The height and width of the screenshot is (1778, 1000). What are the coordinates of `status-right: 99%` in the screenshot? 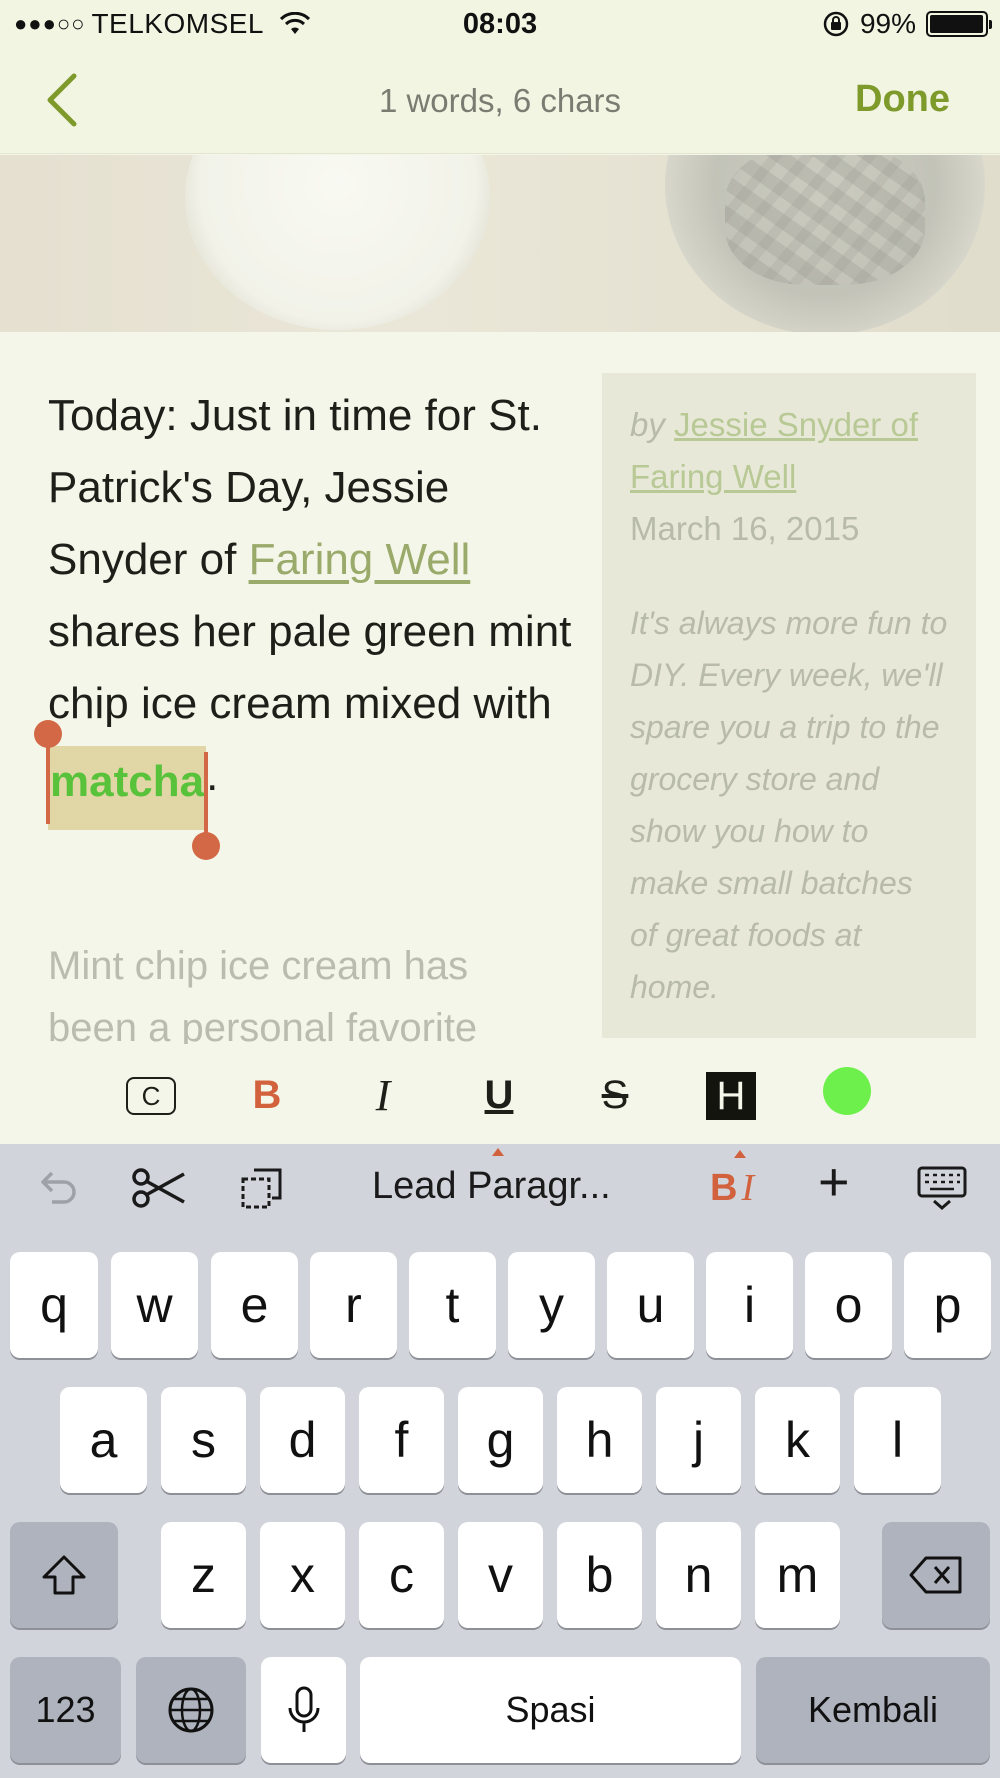 It's located at (907, 24).